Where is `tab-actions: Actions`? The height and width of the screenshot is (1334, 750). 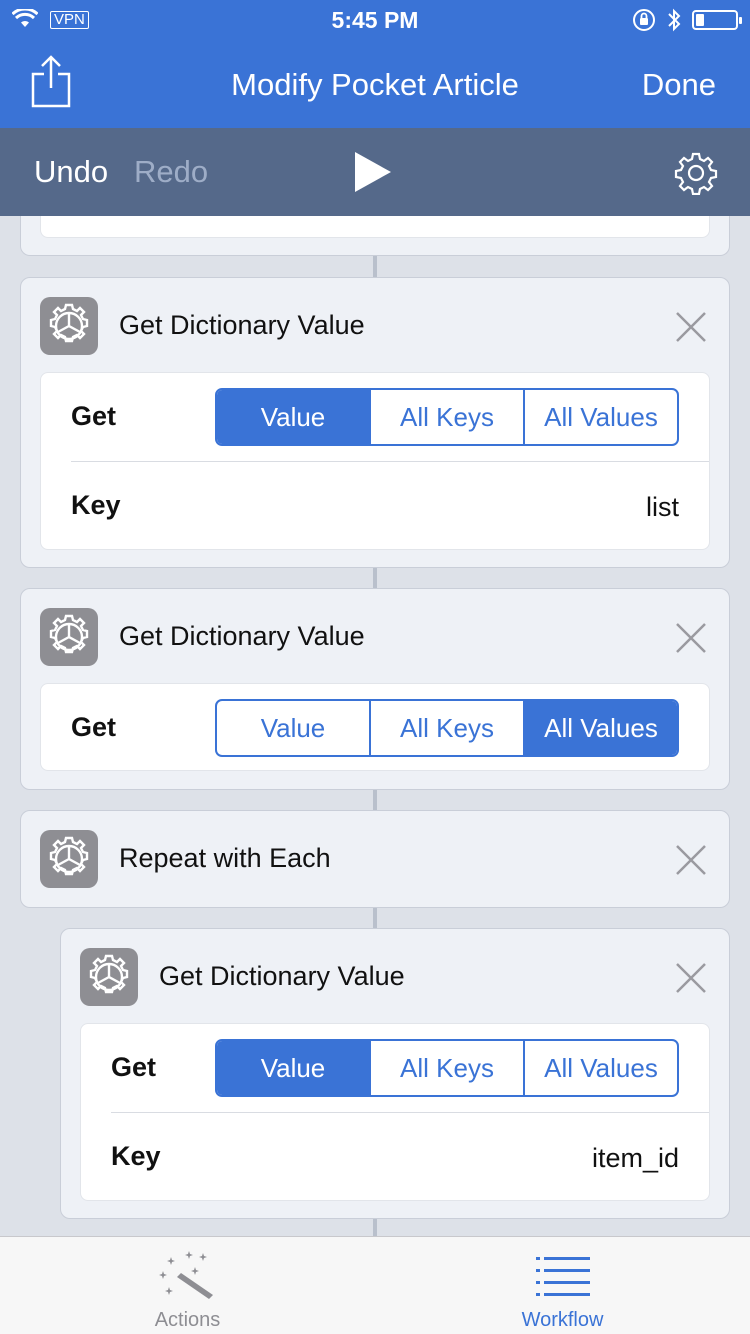
tab-actions: Actions is located at coordinates (187, 1285).